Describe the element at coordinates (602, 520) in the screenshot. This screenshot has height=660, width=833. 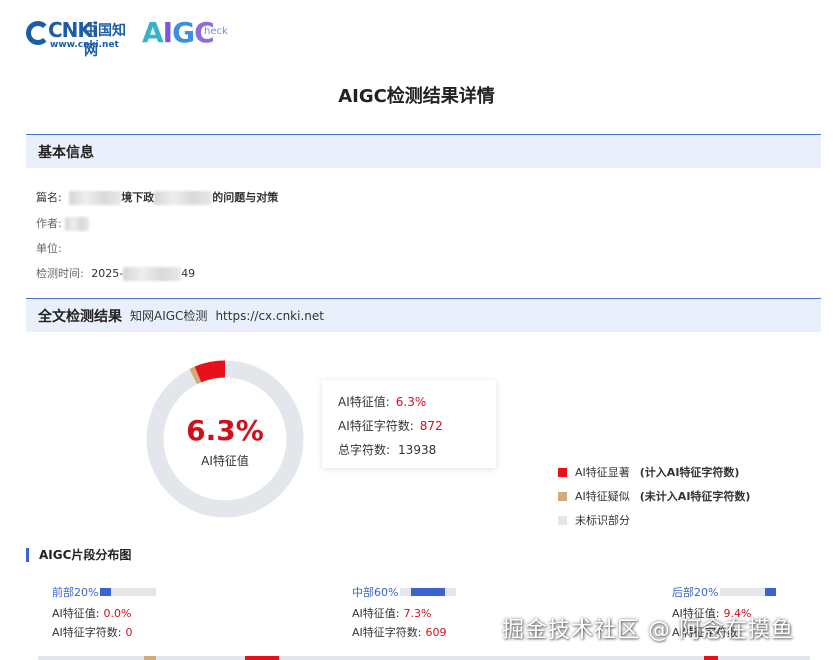
I see `legend-label: 未标识部分` at that location.